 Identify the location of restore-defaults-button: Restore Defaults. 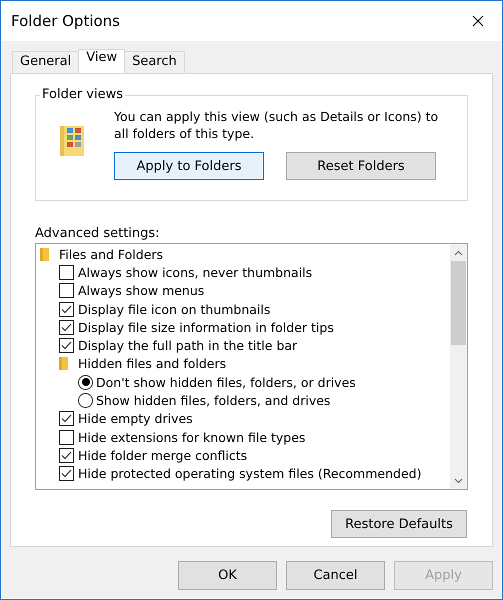
(399, 524).